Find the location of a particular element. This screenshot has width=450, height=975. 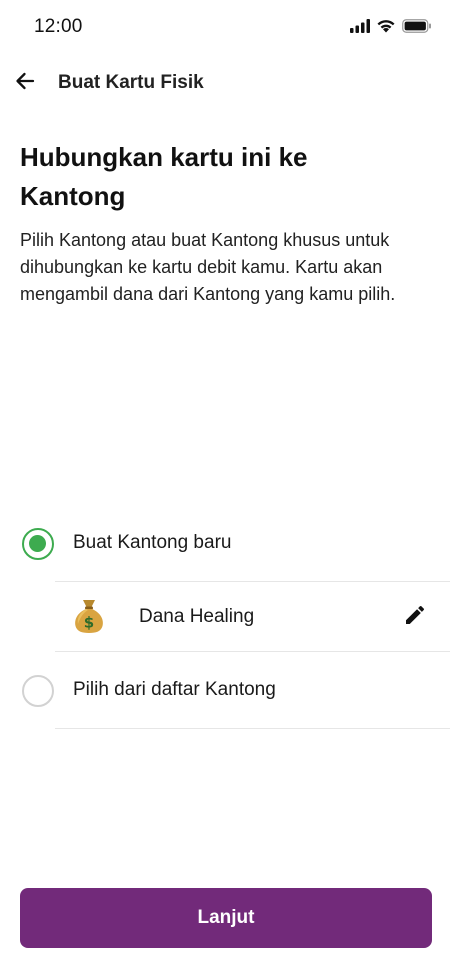

option-choose-existing-pocket: Pilih dari daftar Kantong is located at coordinates (225, 691).